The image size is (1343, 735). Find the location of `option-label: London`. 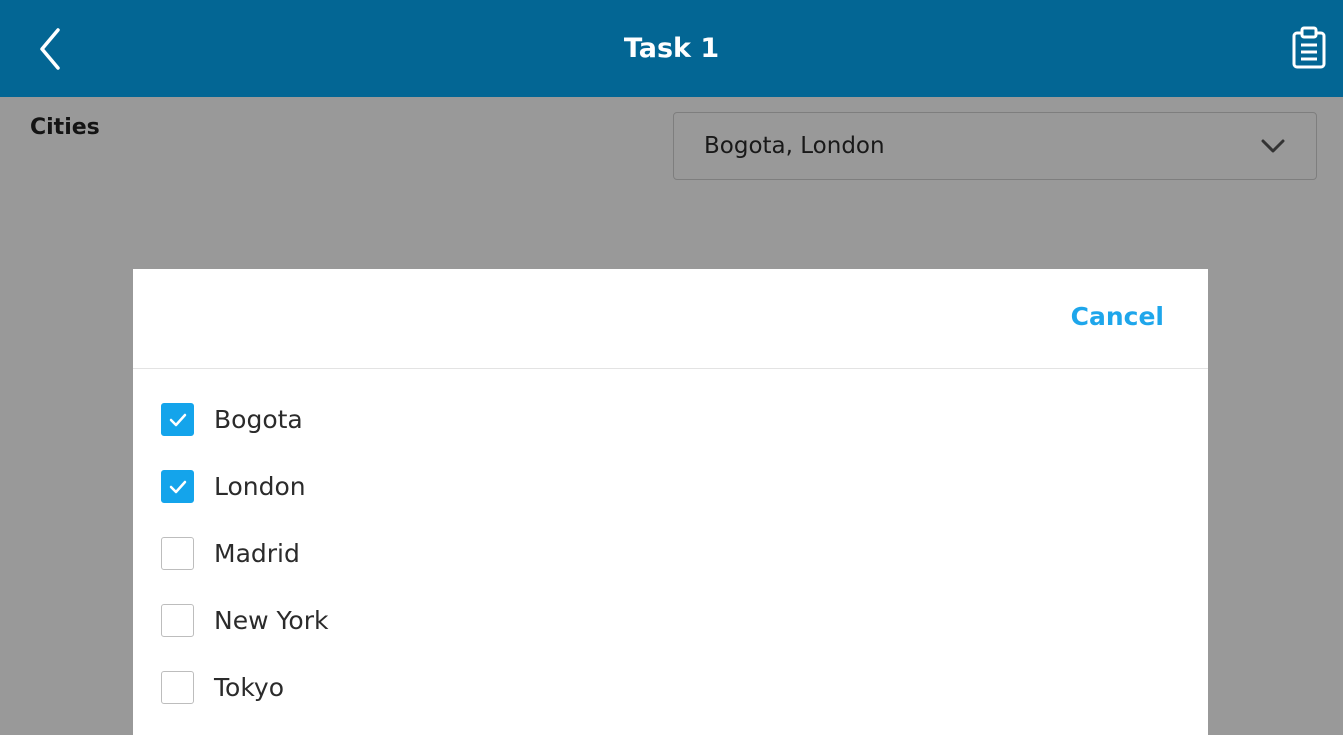

option-label: London is located at coordinates (260, 486).